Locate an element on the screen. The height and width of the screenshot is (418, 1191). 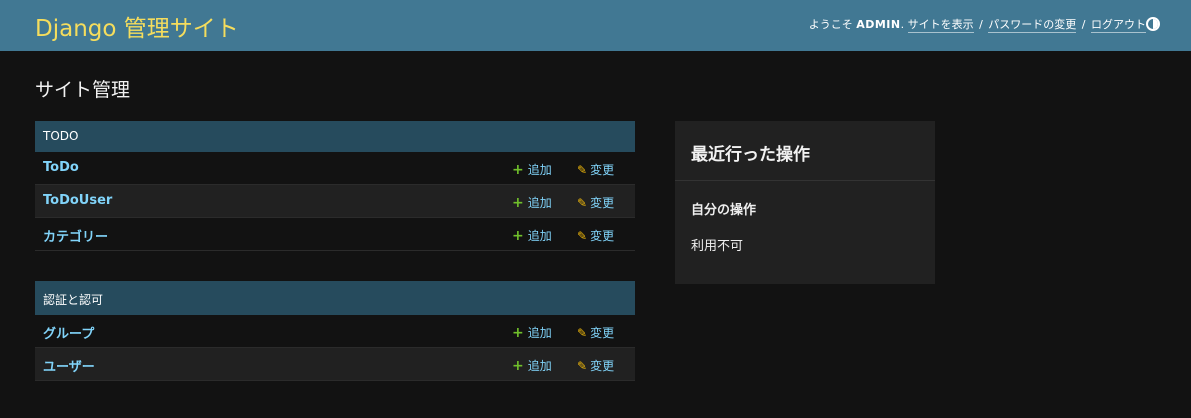
model-link-category: カテゴリー is located at coordinates (75, 235).